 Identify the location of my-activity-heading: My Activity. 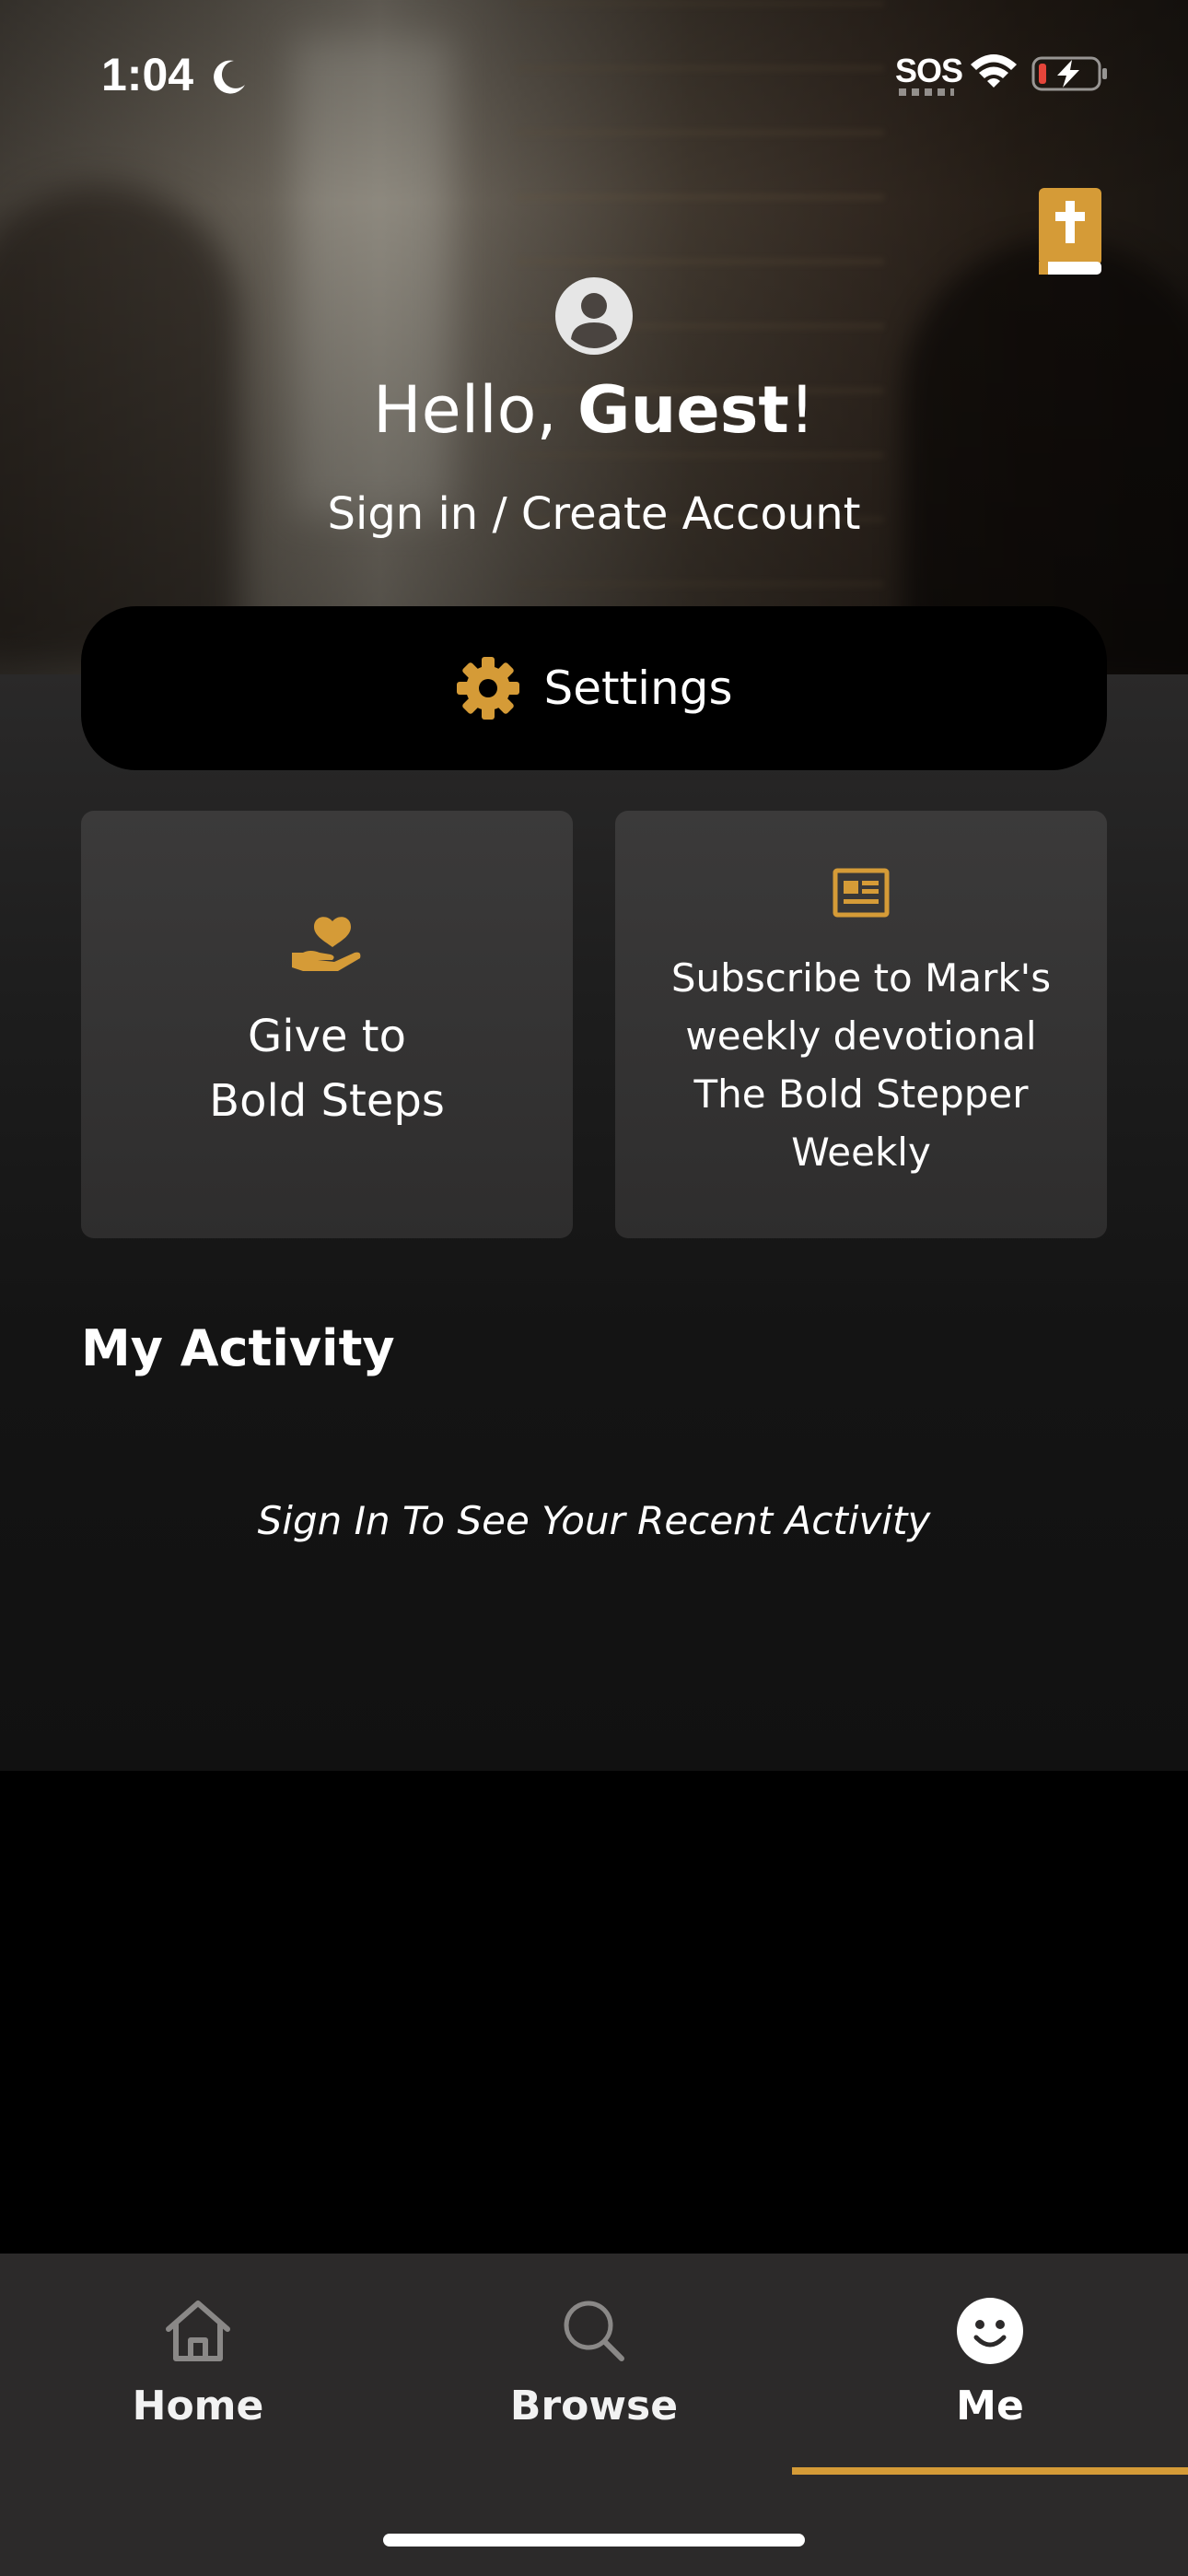
(238, 1348).